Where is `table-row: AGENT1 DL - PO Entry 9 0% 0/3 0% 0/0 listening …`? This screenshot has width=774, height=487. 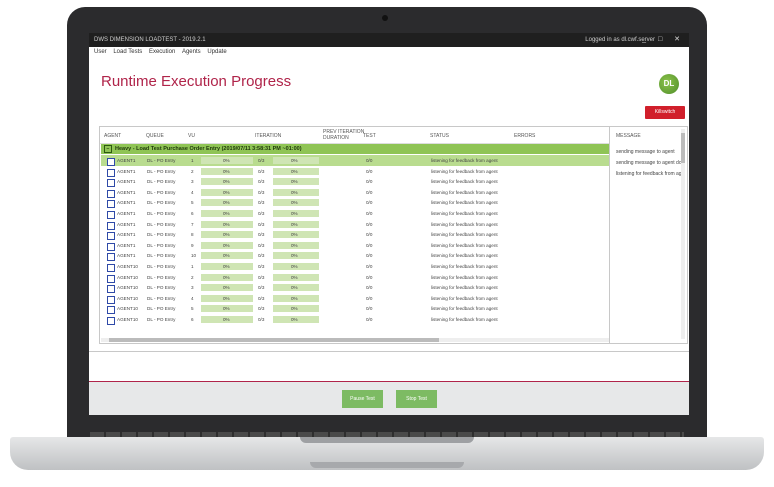
table-row: AGENT1 DL - PO Entry 9 0% 0/3 0% 0/0 listening … is located at coordinates (355, 245).